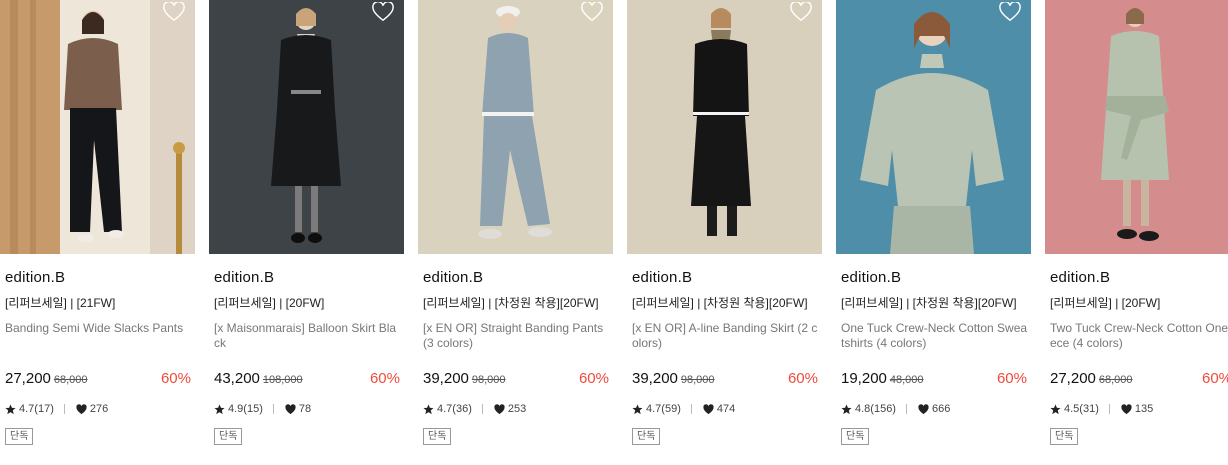 Image resolution: width=1228 pixels, height=465 pixels. I want to click on product-meta: 4.5(31) 135, so click(1101, 409).